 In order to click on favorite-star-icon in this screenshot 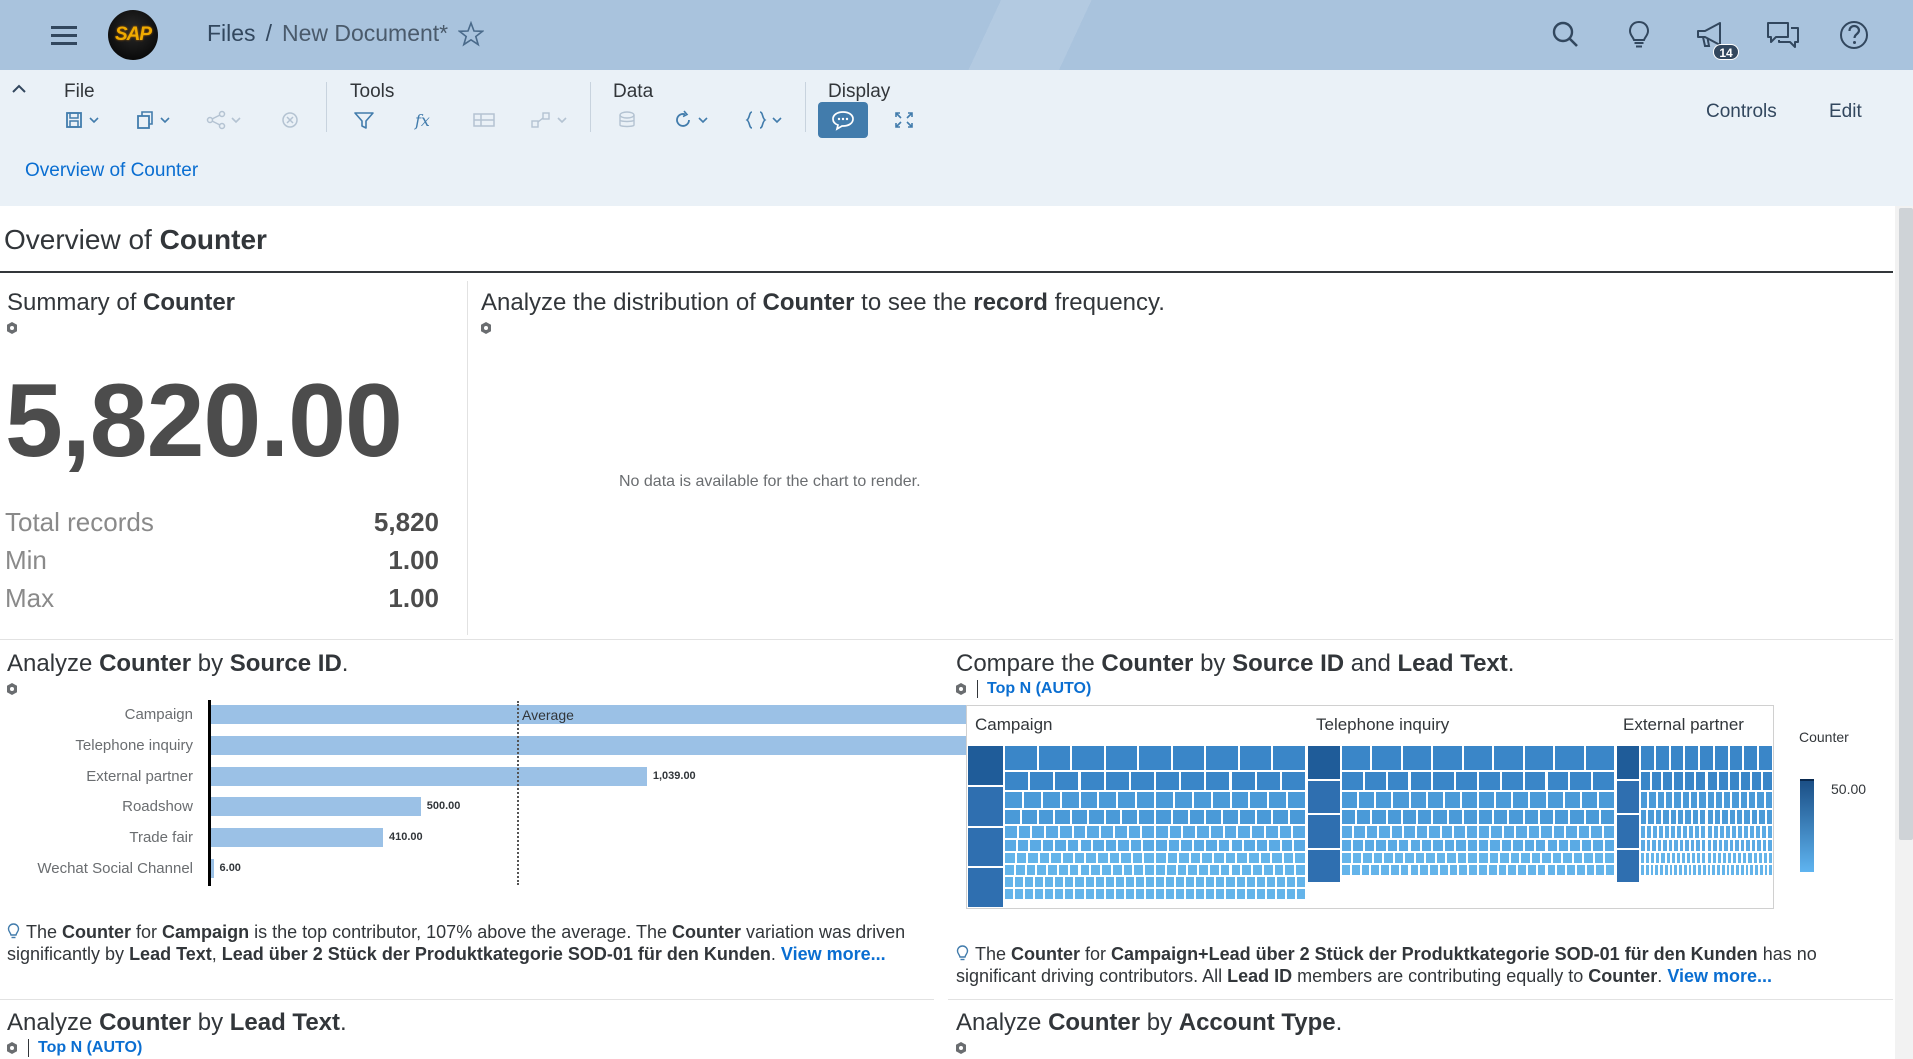, I will do `click(471, 33)`.